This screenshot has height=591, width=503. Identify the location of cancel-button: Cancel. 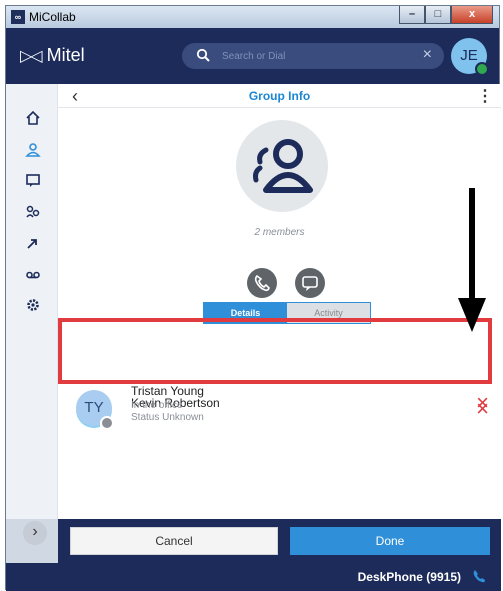
(174, 541).